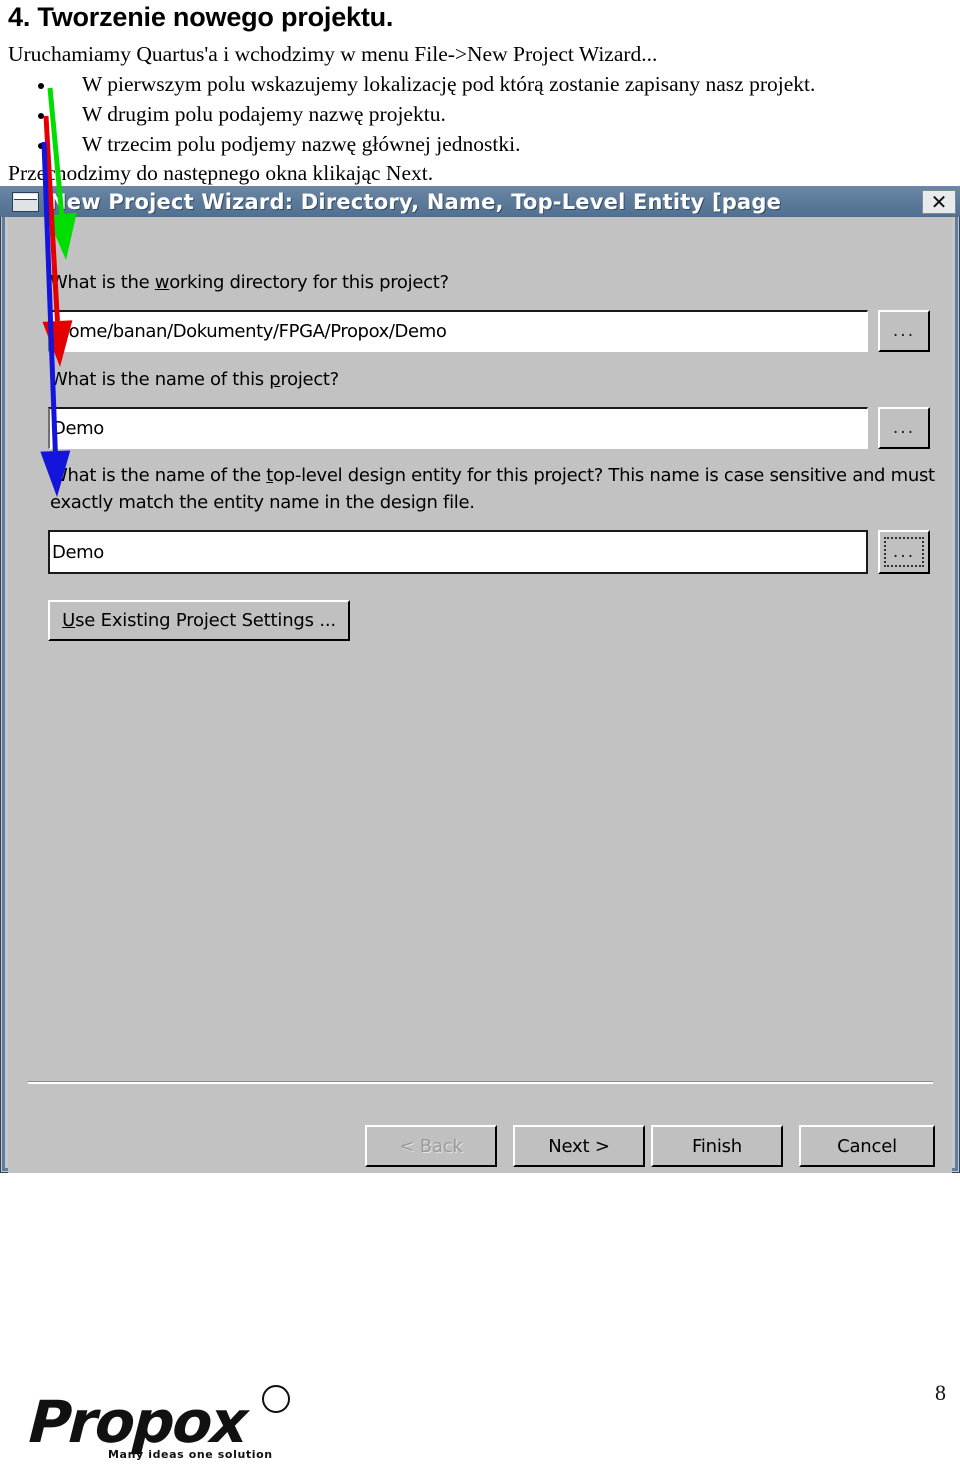 This screenshot has width=960, height=1472. What do you see at coordinates (102, 282) in the screenshot?
I see `label-text-part: What is the` at bounding box center [102, 282].